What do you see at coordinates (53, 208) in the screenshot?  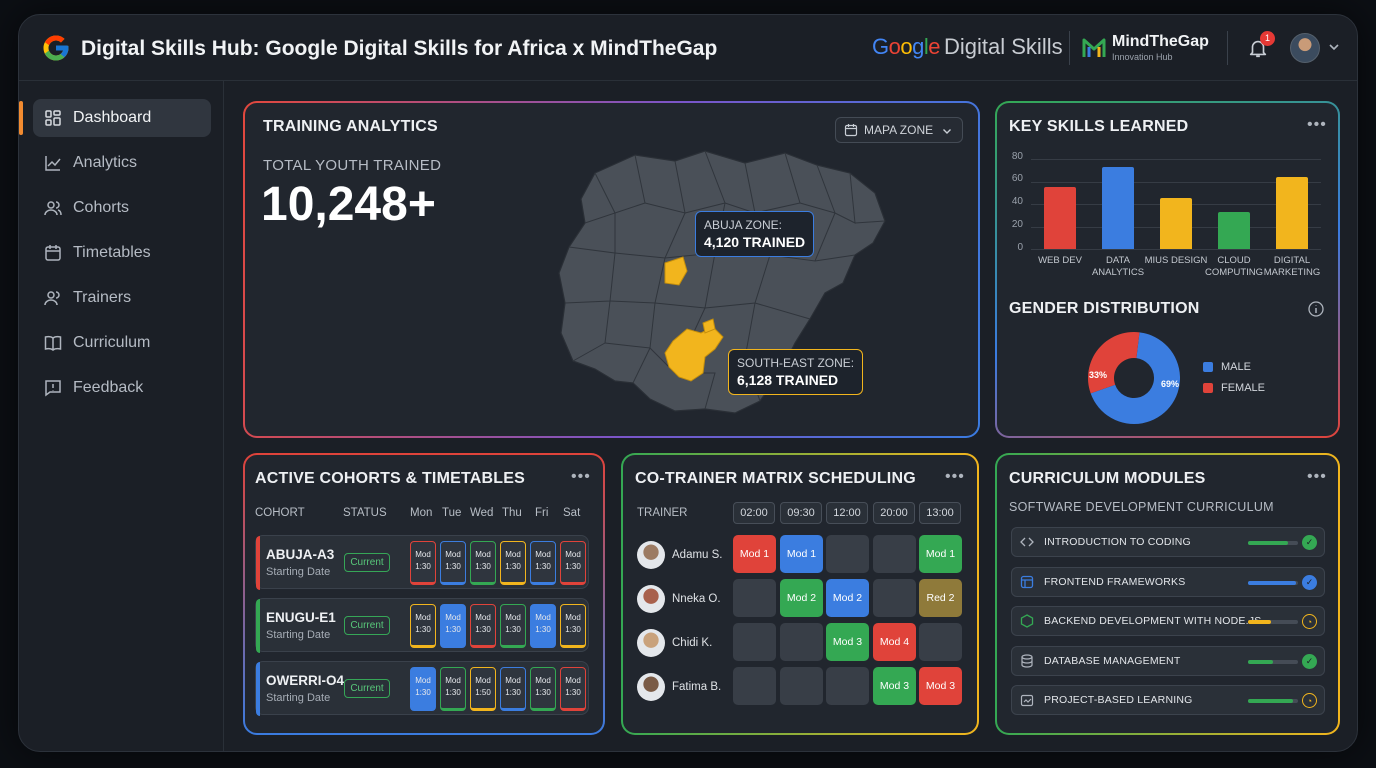 I see `users-icon` at bounding box center [53, 208].